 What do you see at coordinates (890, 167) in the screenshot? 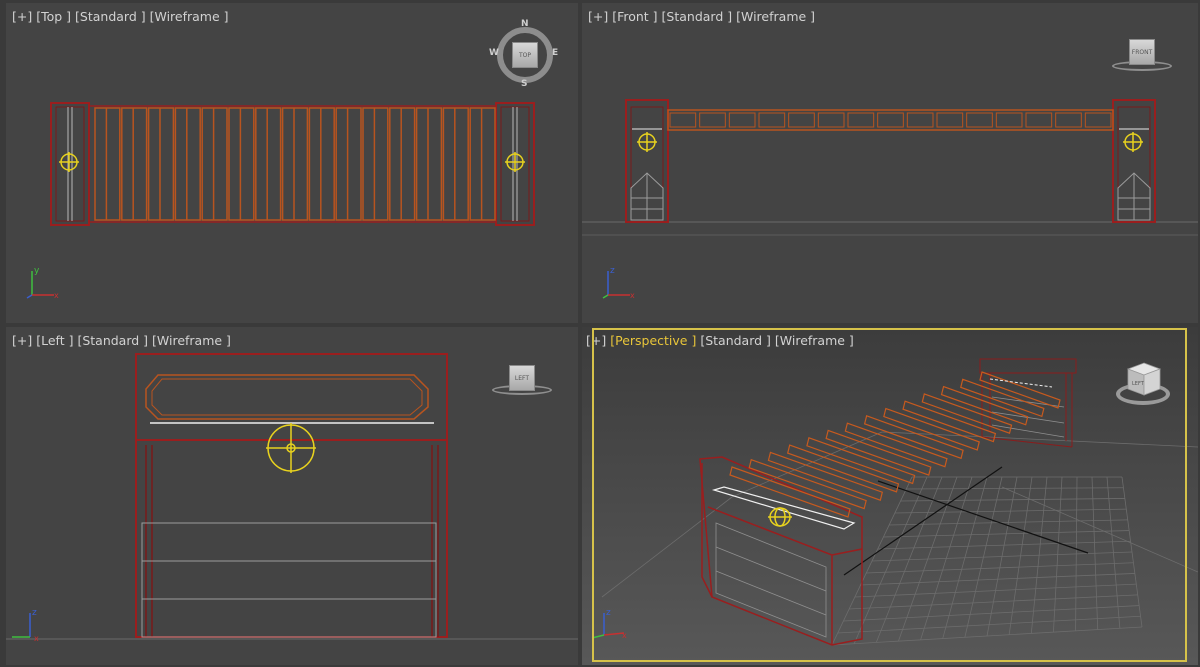
I see `front-view-geometry` at bounding box center [890, 167].